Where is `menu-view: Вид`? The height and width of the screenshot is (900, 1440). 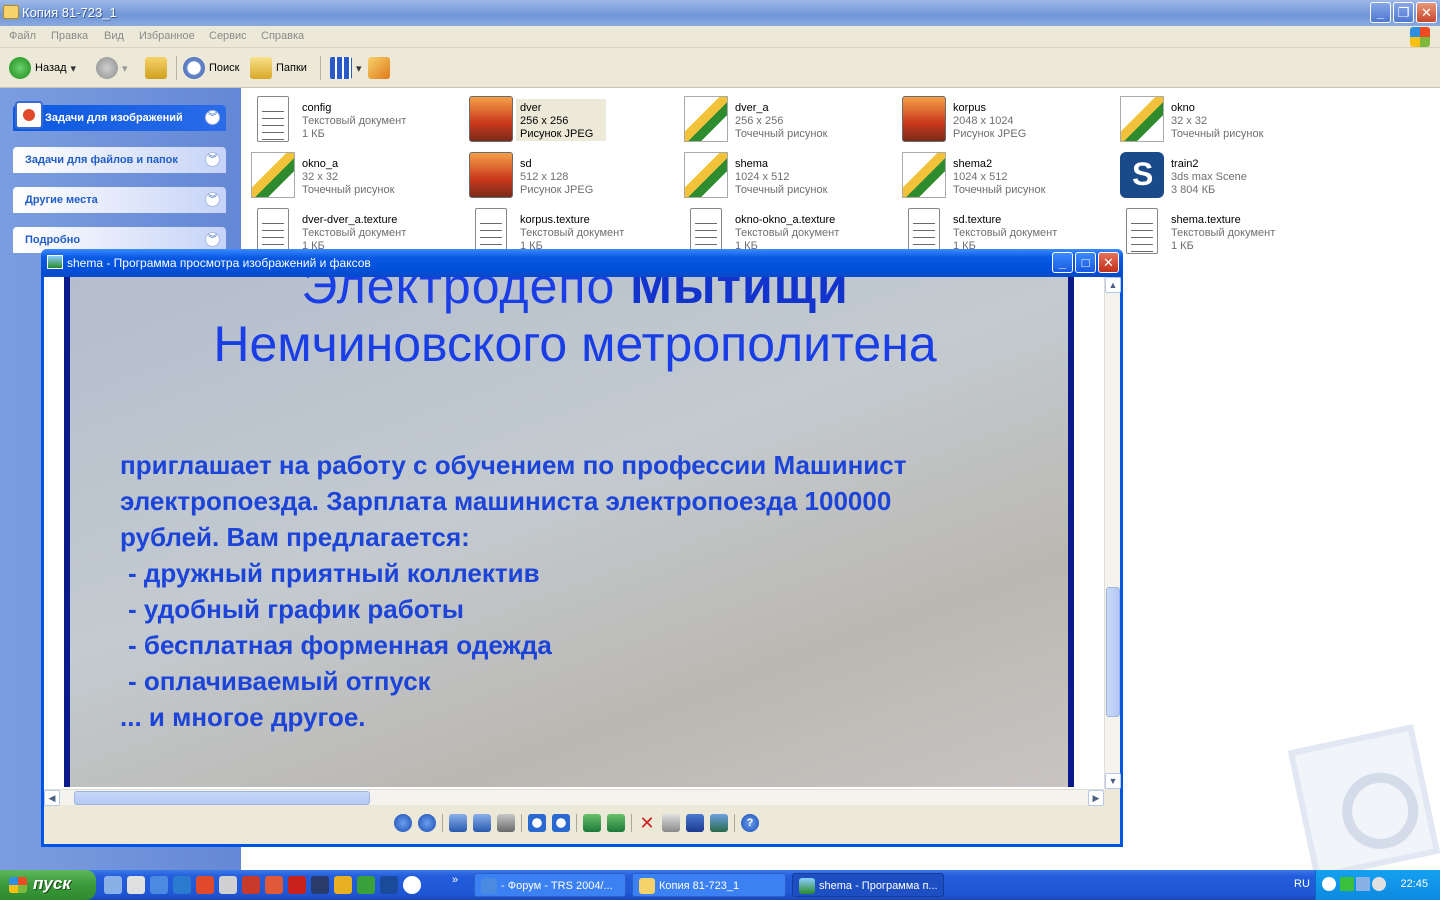 menu-view: Вид is located at coordinates (114, 36).